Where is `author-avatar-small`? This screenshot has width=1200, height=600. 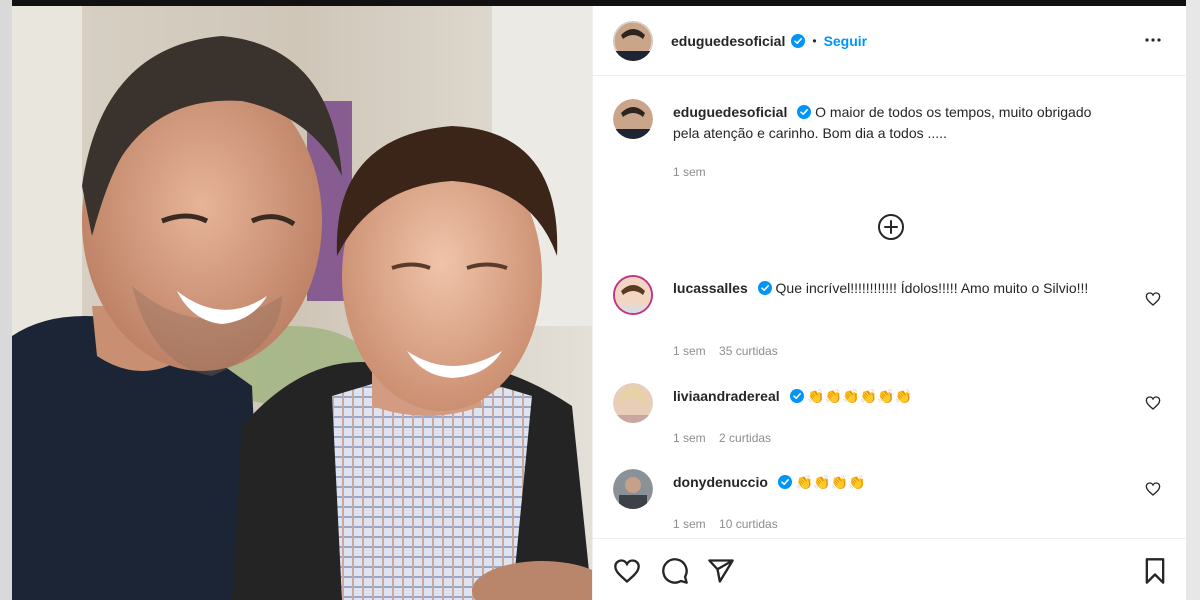 author-avatar-small is located at coordinates (633, 119).